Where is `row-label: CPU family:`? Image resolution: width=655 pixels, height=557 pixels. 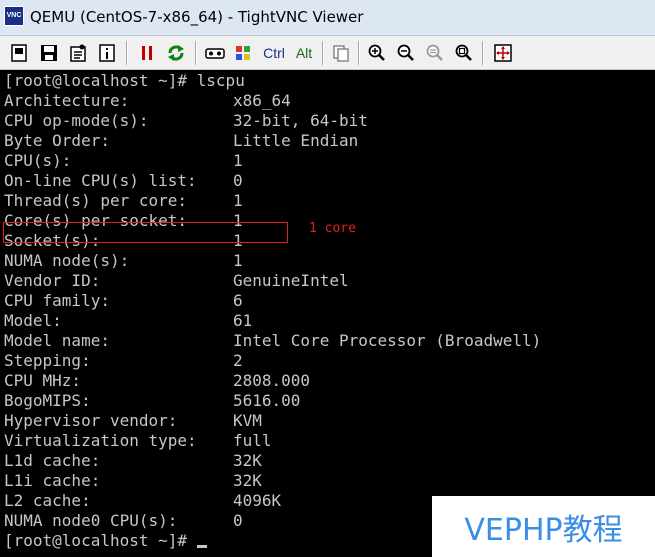 row-label: CPU family: is located at coordinates (57, 300).